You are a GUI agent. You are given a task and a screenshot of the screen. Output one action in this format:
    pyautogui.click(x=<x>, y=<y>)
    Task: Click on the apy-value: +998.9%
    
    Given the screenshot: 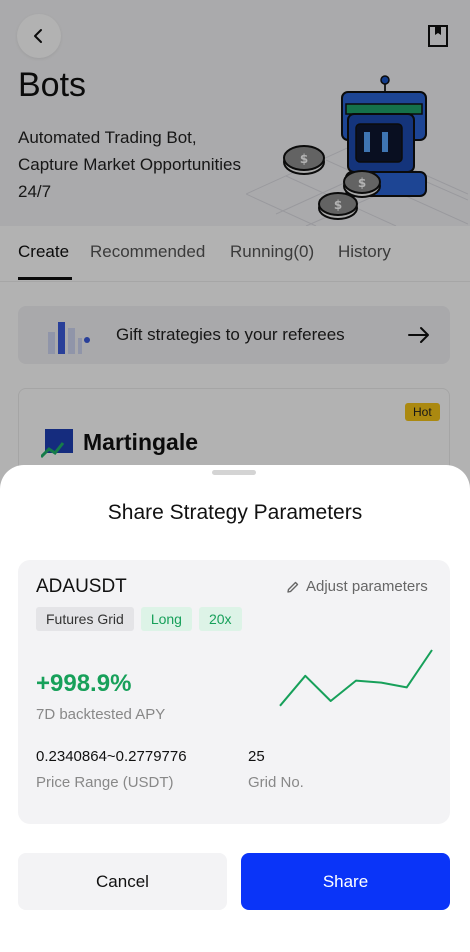 What is the action you would take?
    pyautogui.click(x=84, y=683)
    